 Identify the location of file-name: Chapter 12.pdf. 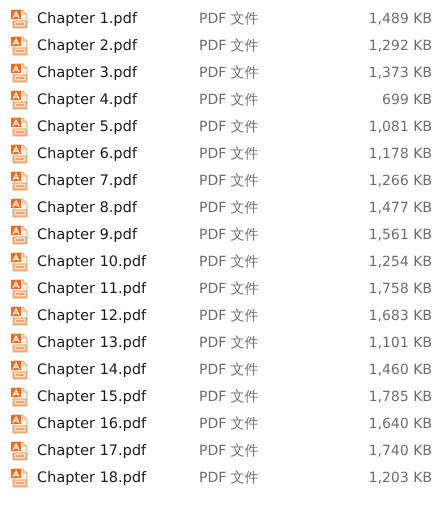
(91, 316).